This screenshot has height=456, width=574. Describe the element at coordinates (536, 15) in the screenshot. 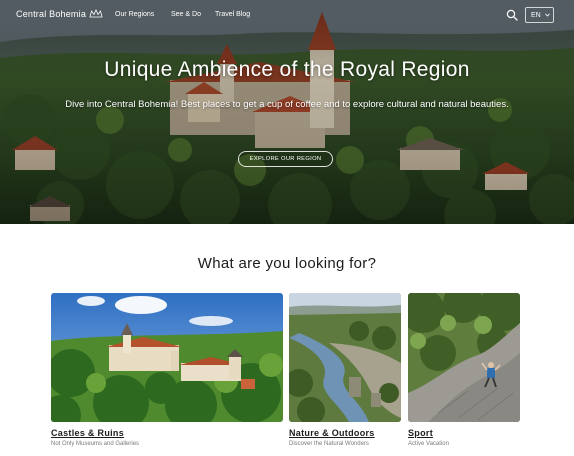

I see `language-value: EN` at that location.